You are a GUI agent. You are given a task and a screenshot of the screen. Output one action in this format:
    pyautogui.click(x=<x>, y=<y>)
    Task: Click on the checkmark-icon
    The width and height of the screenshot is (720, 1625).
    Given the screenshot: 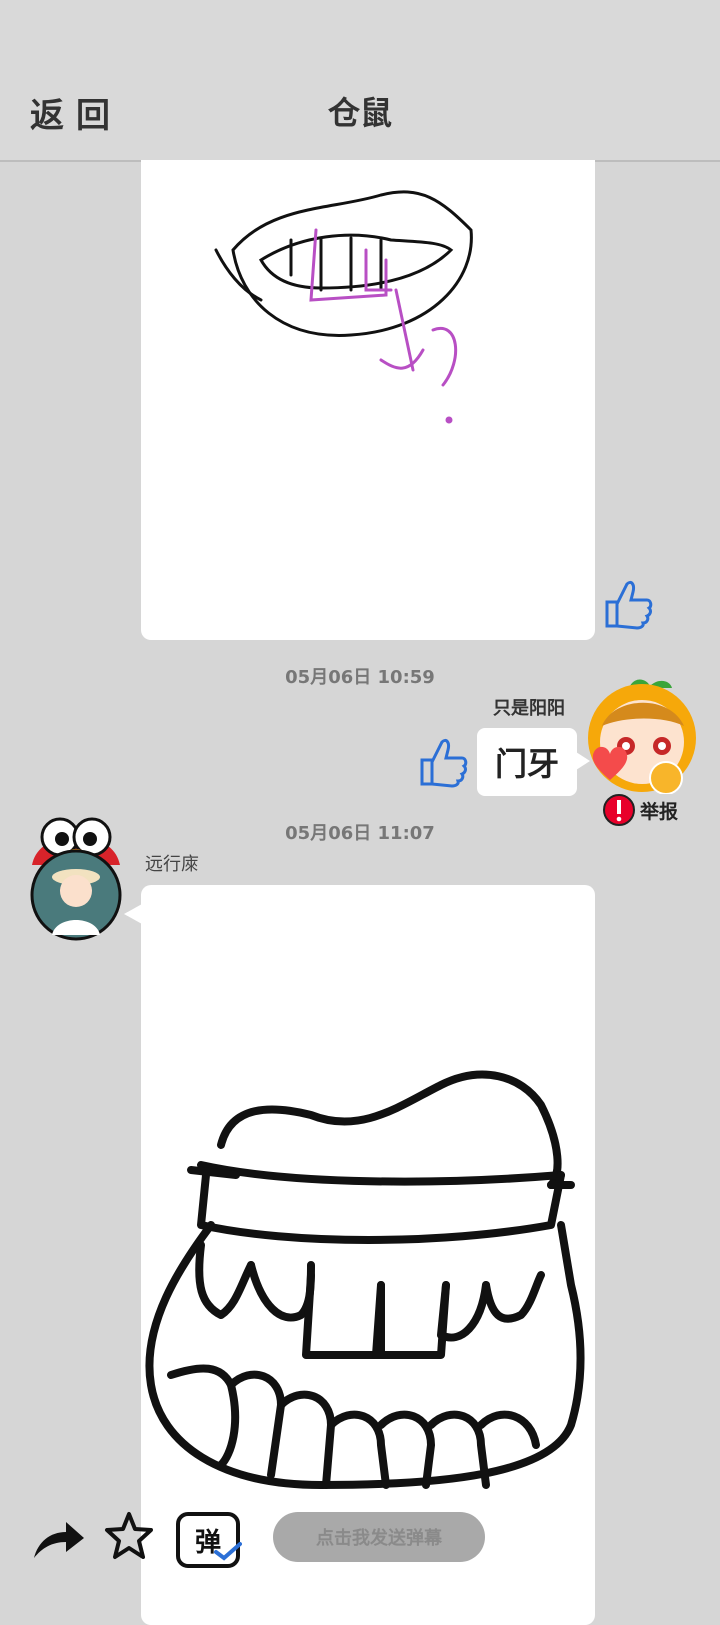 What is the action you would take?
    pyautogui.click(x=228, y=1551)
    